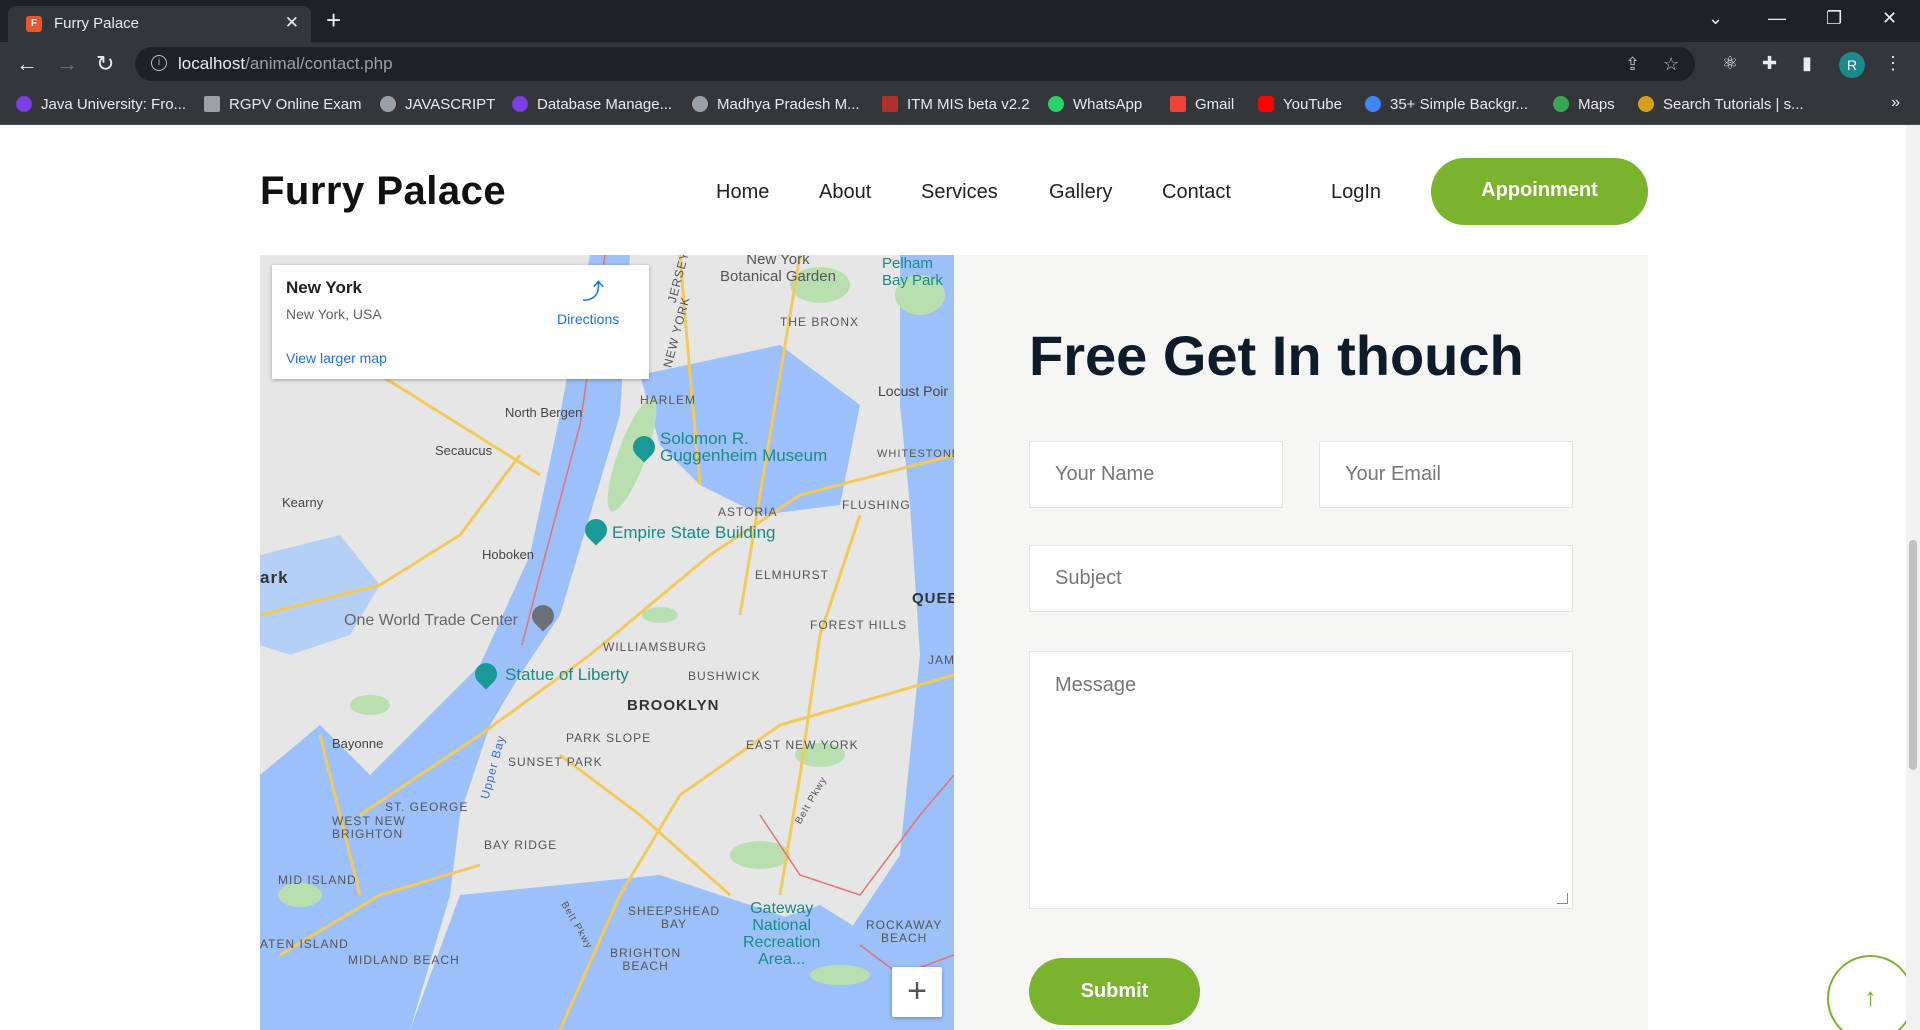 The width and height of the screenshot is (1920, 1030). What do you see at coordinates (1095, 106) in the screenshot?
I see `bookmark-item: WhatsApp` at bounding box center [1095, 106].